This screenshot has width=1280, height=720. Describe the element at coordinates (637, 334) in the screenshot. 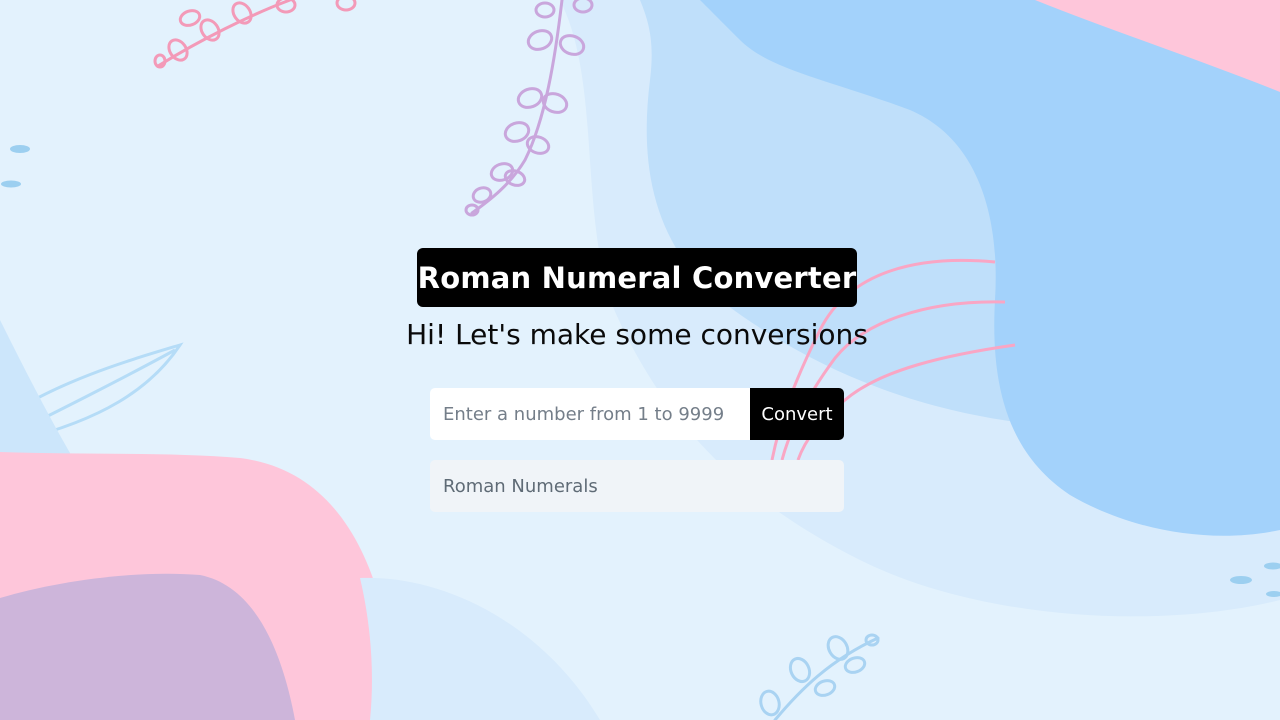

I see `page-subtitle: Hi! Let's make some conversions` at that location.